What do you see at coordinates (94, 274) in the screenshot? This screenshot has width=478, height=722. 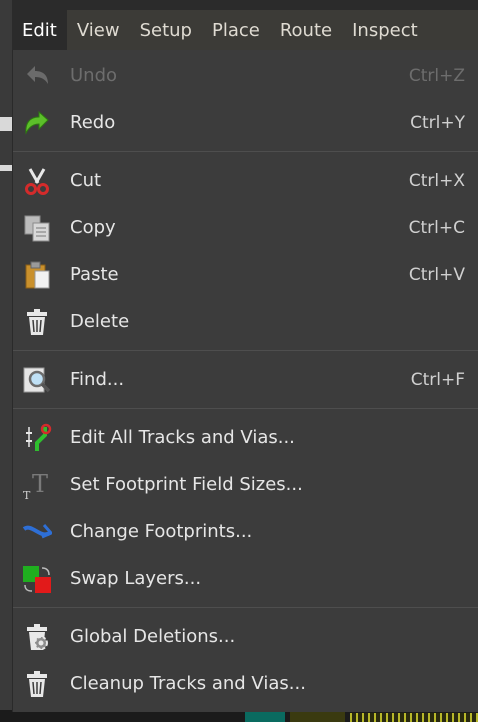 I see `menu-item-label: Paste` at bounding box center [94, 274].